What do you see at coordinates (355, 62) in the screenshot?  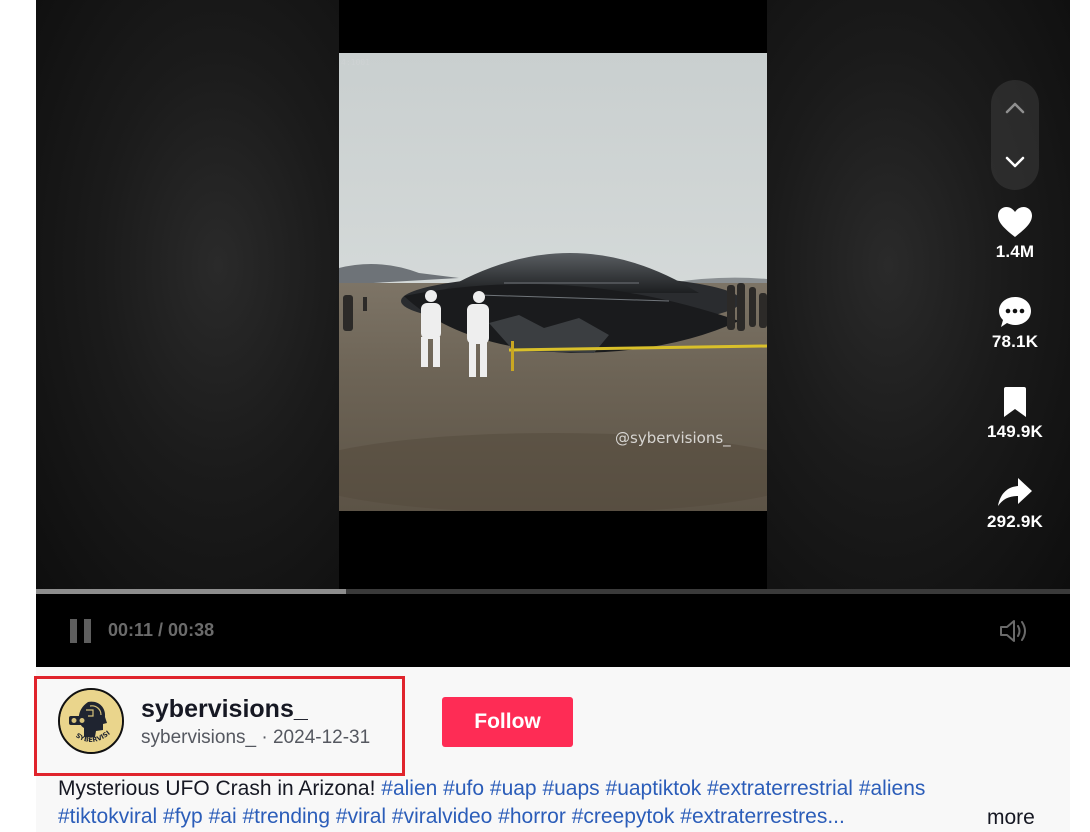 I see `video-corner-stamp: 4:1001` at bounding box center [355, 62].